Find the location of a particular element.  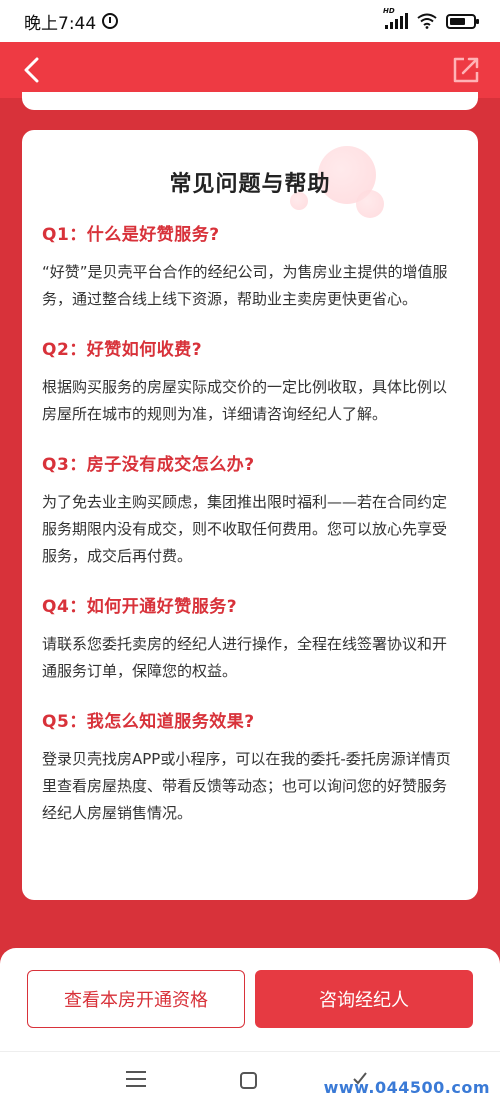

watermark: www.044500.com is located at coordinates (406, 1087).